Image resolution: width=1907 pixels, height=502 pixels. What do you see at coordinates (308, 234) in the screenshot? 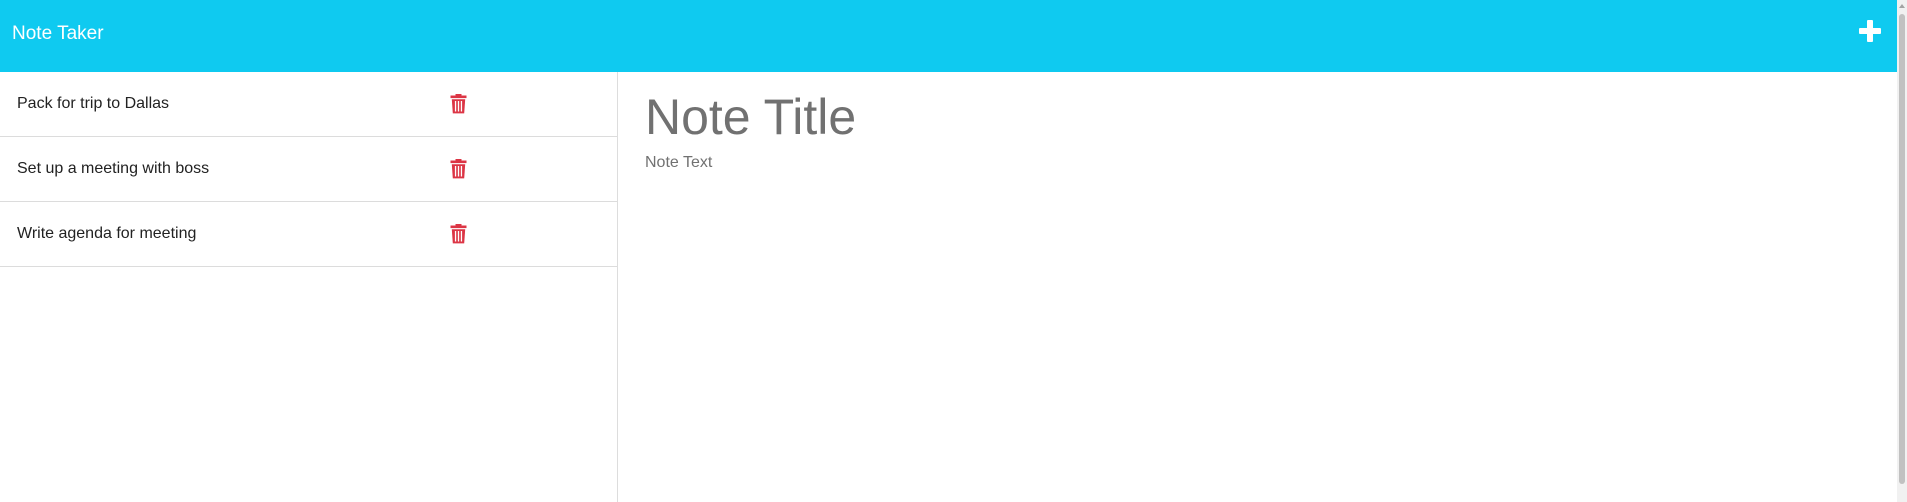
I see `note-list-item: Write agenda for meeting` at bounding box center [308, 234].